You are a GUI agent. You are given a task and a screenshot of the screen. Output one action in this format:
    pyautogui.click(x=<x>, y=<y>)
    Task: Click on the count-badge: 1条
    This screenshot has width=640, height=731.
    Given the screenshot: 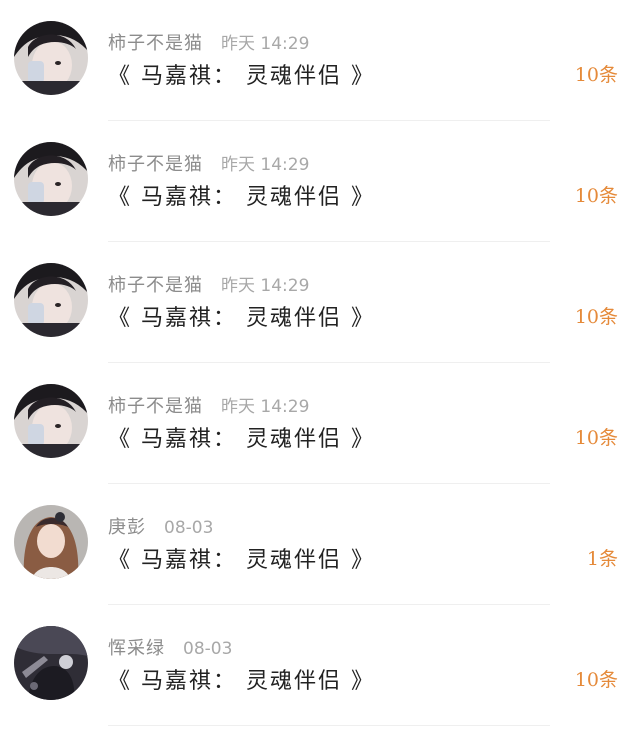 What is the action you would take?
    pyautogui.click(x=602, y=559)
    